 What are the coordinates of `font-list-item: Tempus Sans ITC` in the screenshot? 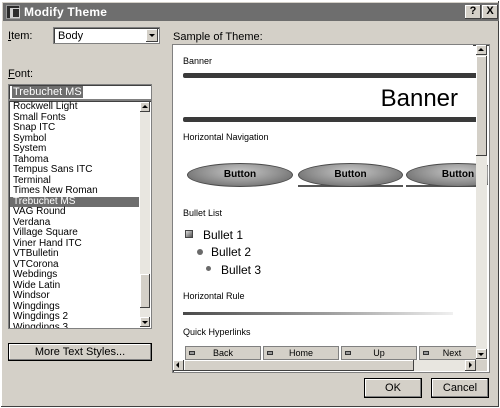 It's located at (74, 170).